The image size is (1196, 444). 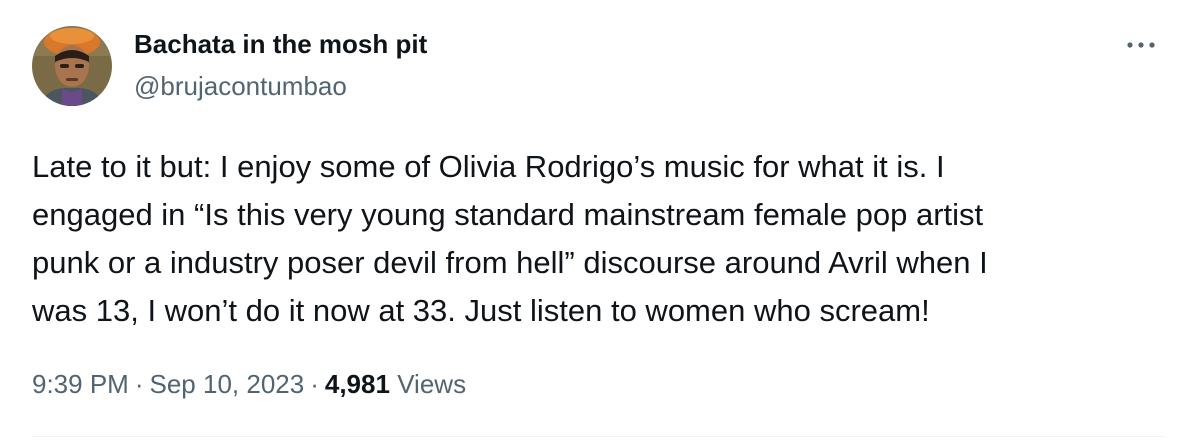 I want to click on views-label: Views, so click(x=431, y=384).